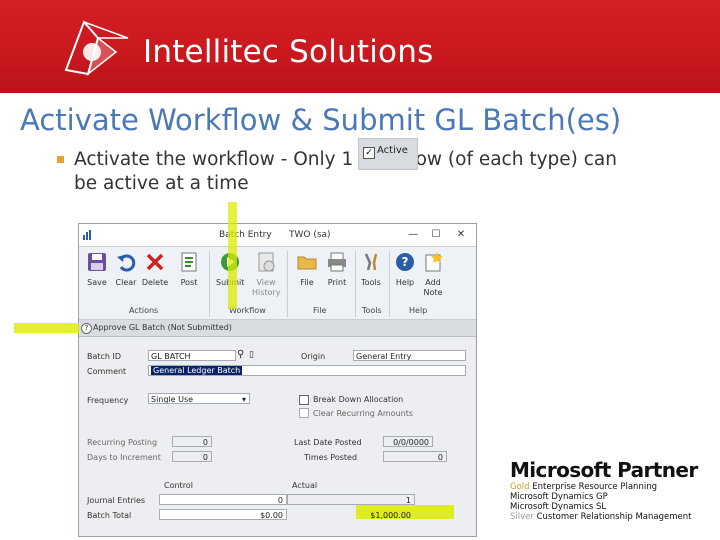 The width and height of the screenshot is (720, 540). What do you see at coordinates (310, 235) in the screenshot?
I see `window-user: TWO (sa)` at bounding box center [310, 235].